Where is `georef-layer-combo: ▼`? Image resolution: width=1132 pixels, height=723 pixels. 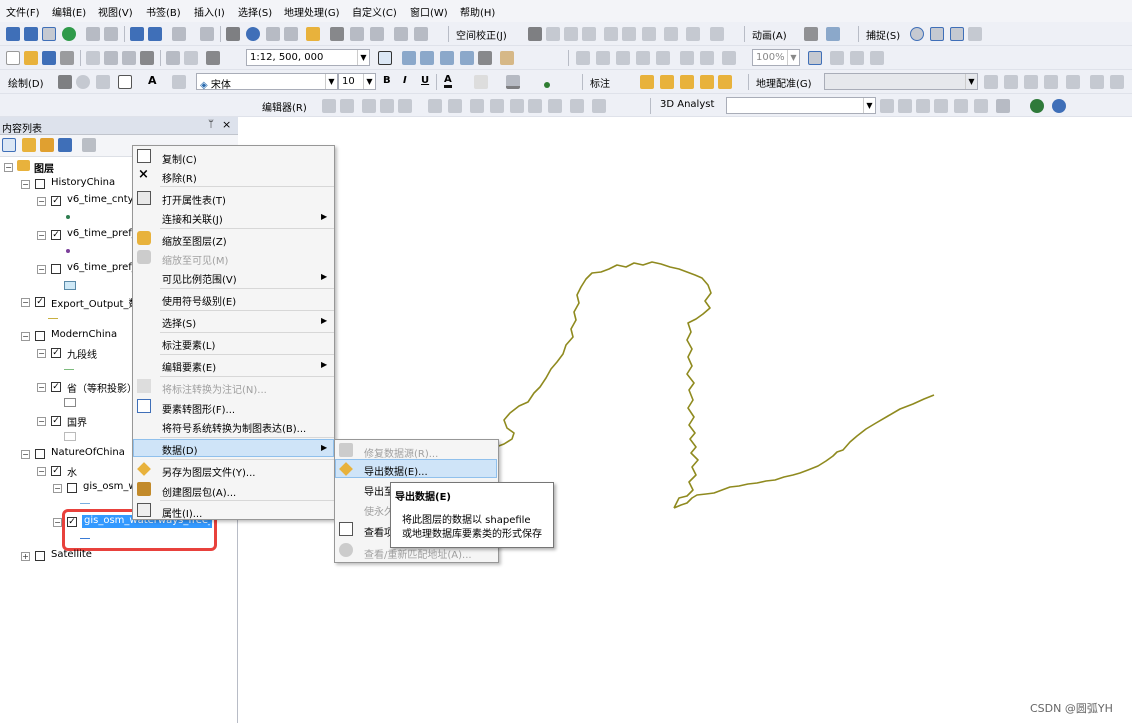 georef-layer-combo: ▼ is located at coordinates (901, 81).